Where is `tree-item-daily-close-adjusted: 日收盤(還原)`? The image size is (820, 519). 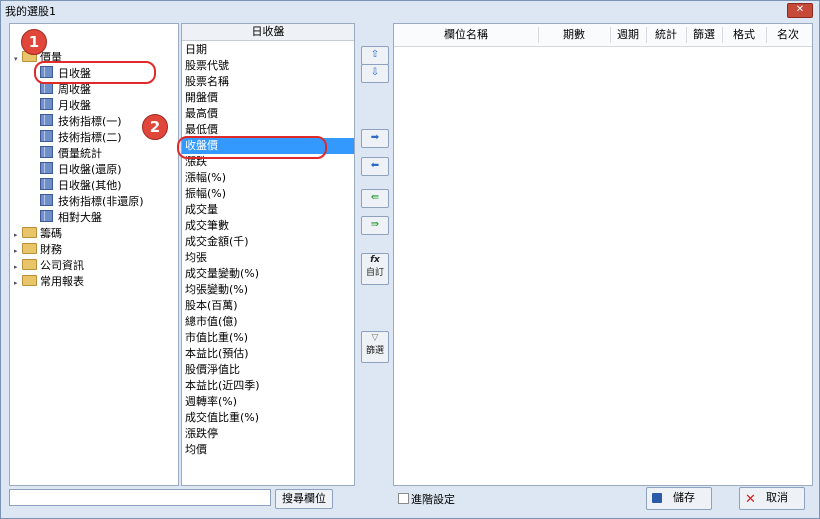
tree-item-daily-close-adjusted: 日收盤(還原) is located at coordinates (81, 170).